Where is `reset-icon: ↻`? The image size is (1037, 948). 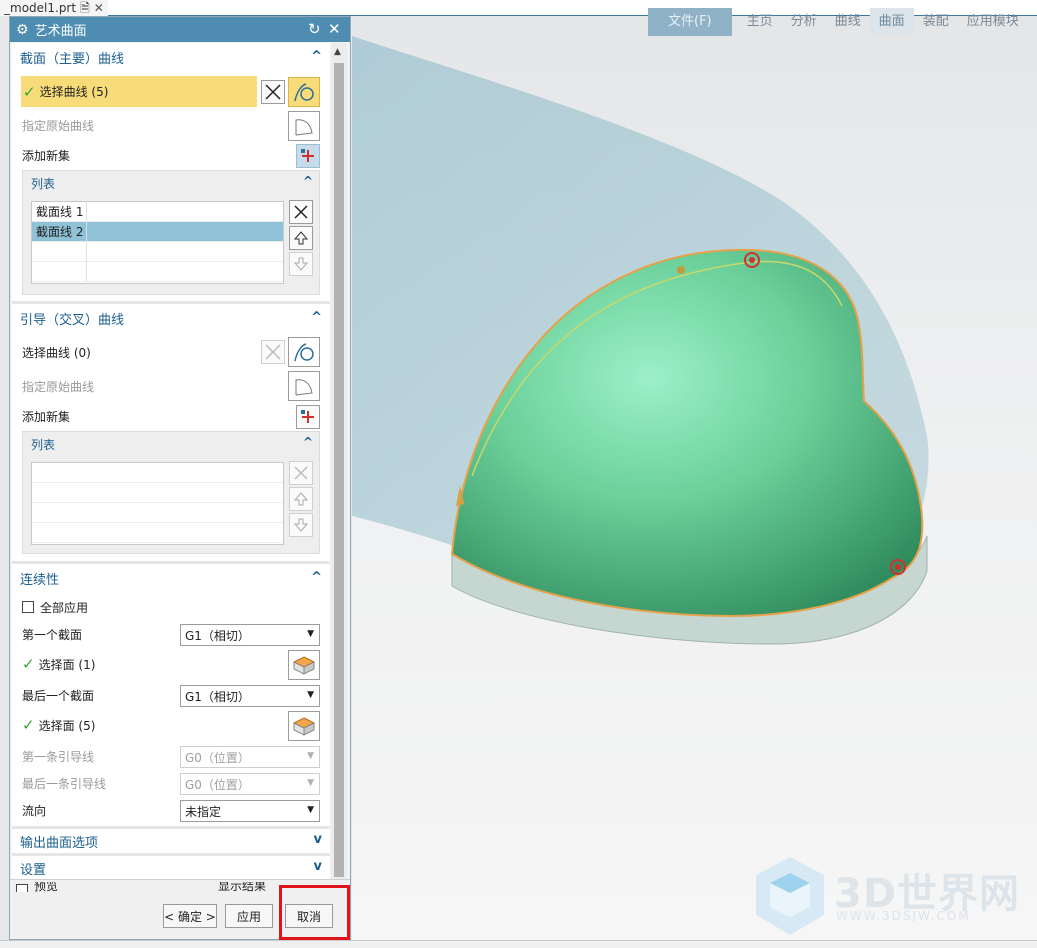
reset-icon: ↻ is located at coordinates (314, 29).